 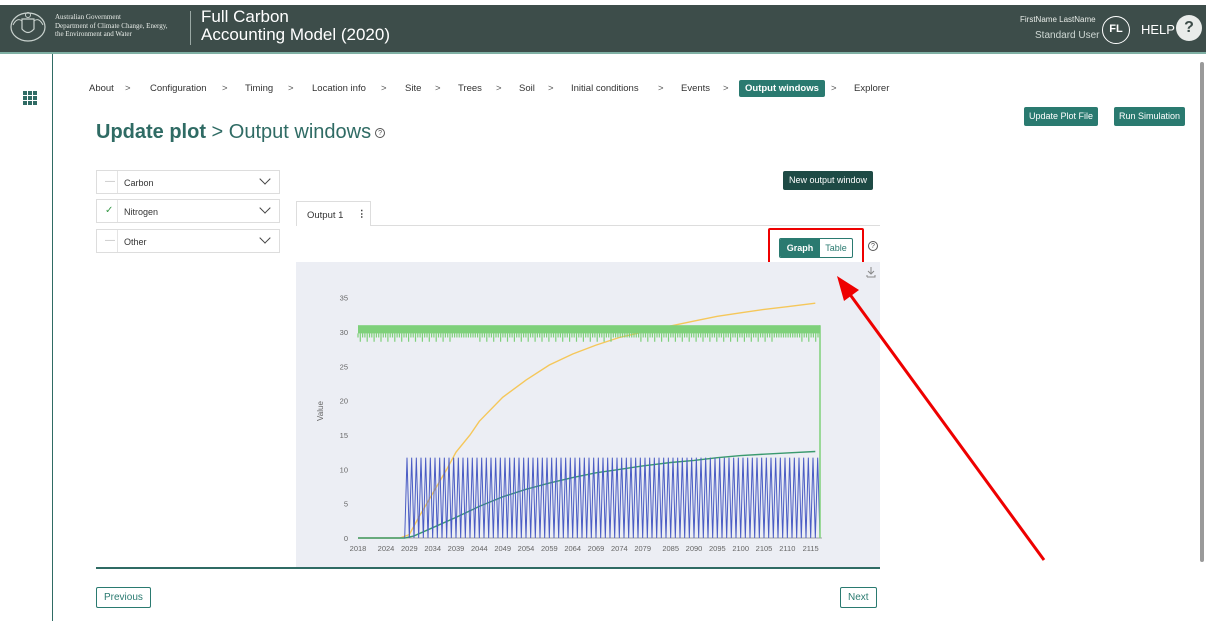 What do you see at coordinates (848, 288) in the screenshot?
I see `arrow-head` at bounding box center [848, 288].